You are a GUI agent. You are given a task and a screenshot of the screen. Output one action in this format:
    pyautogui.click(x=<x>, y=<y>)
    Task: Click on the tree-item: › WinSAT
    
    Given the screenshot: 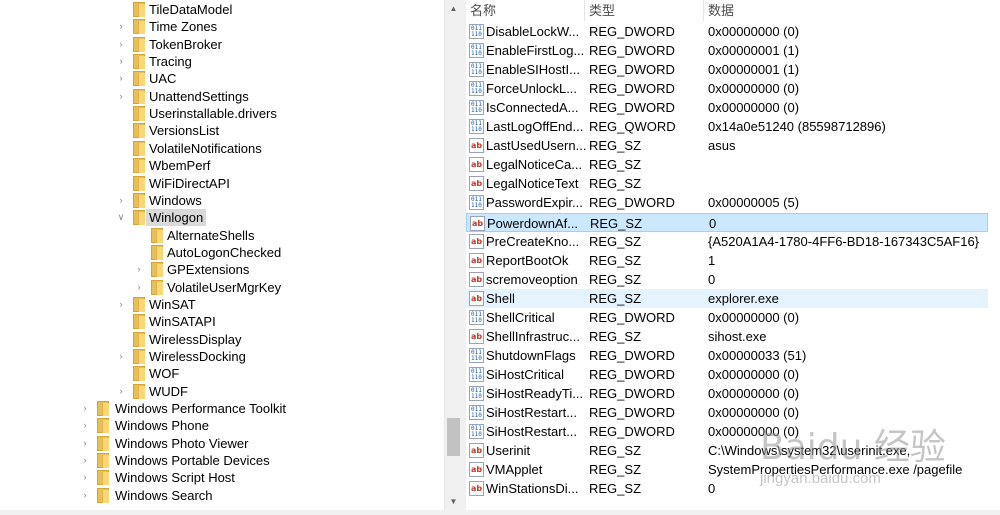 What is the action you would take?
    pyautogui.click(x=222, y=304)
    